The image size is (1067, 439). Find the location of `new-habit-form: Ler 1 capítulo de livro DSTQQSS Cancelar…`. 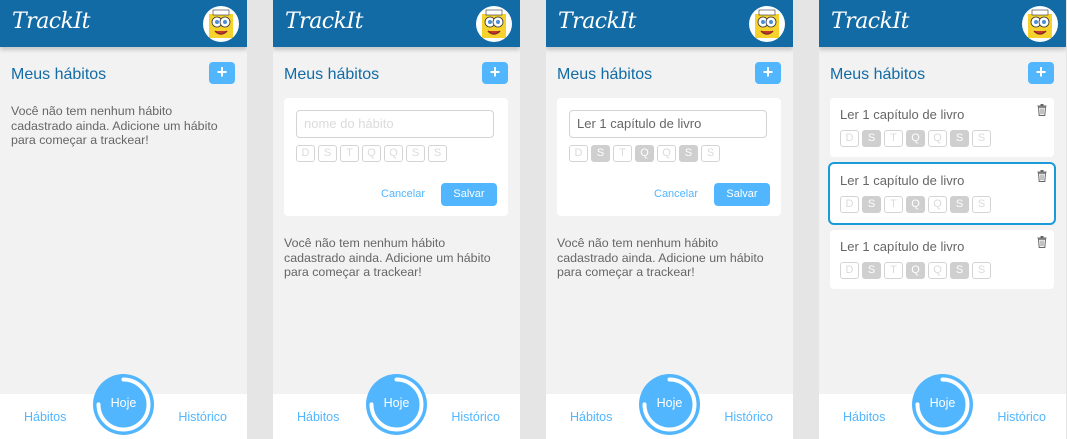

new-habit-form: Ler 1 capítulo de livro DSTQQSS Cancelar… is located at coordinates (669, 157).